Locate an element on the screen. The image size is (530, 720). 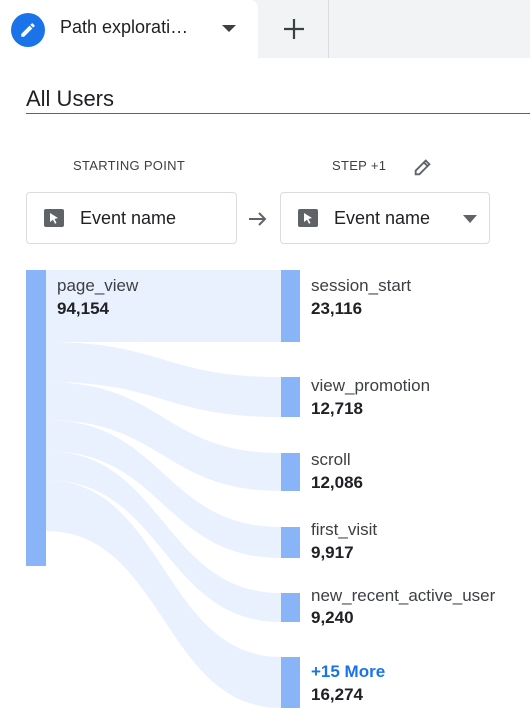
step-node-bar-session-start is located at coordinates (290, 306).